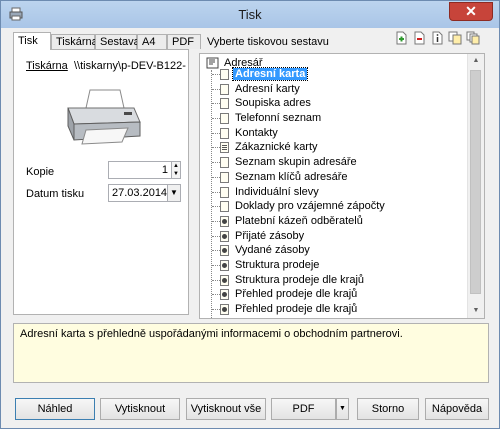 This screenshot has height=429, width=500. What do you see at coordinates (74, 41) in the screenshot?
I see `tab-tiskarna: Tiskárna` at bounding box center [74, 41].